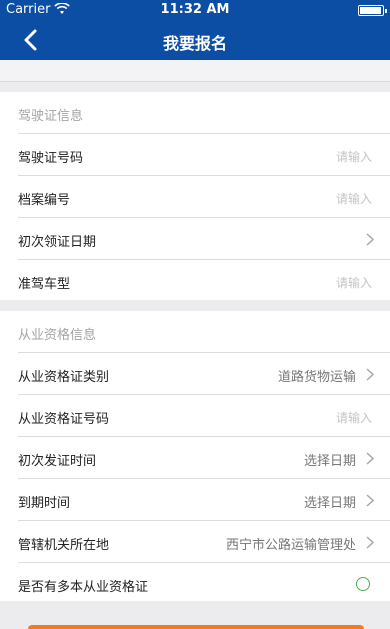  Describe the element at coordinates (83, 587) in the screenshot. I see `field-label: 是否有多本从业资格证` at that location.